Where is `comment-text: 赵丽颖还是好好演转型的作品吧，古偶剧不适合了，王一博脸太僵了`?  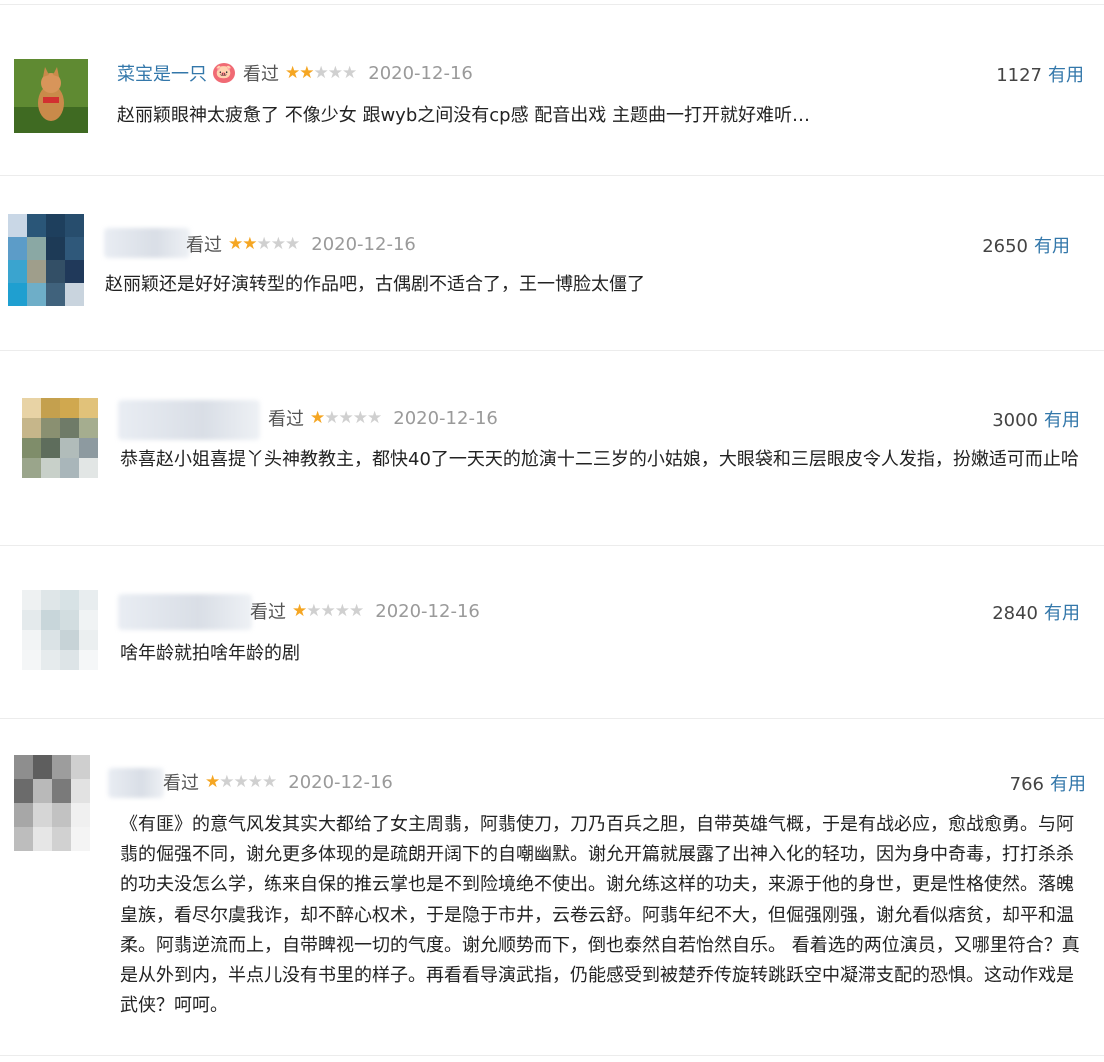
comment-text: 赵丽颖还是好好演转型的作品吧，古偶剧不适合了，王一博脸太僵了 is located at coordinates (375, 284).